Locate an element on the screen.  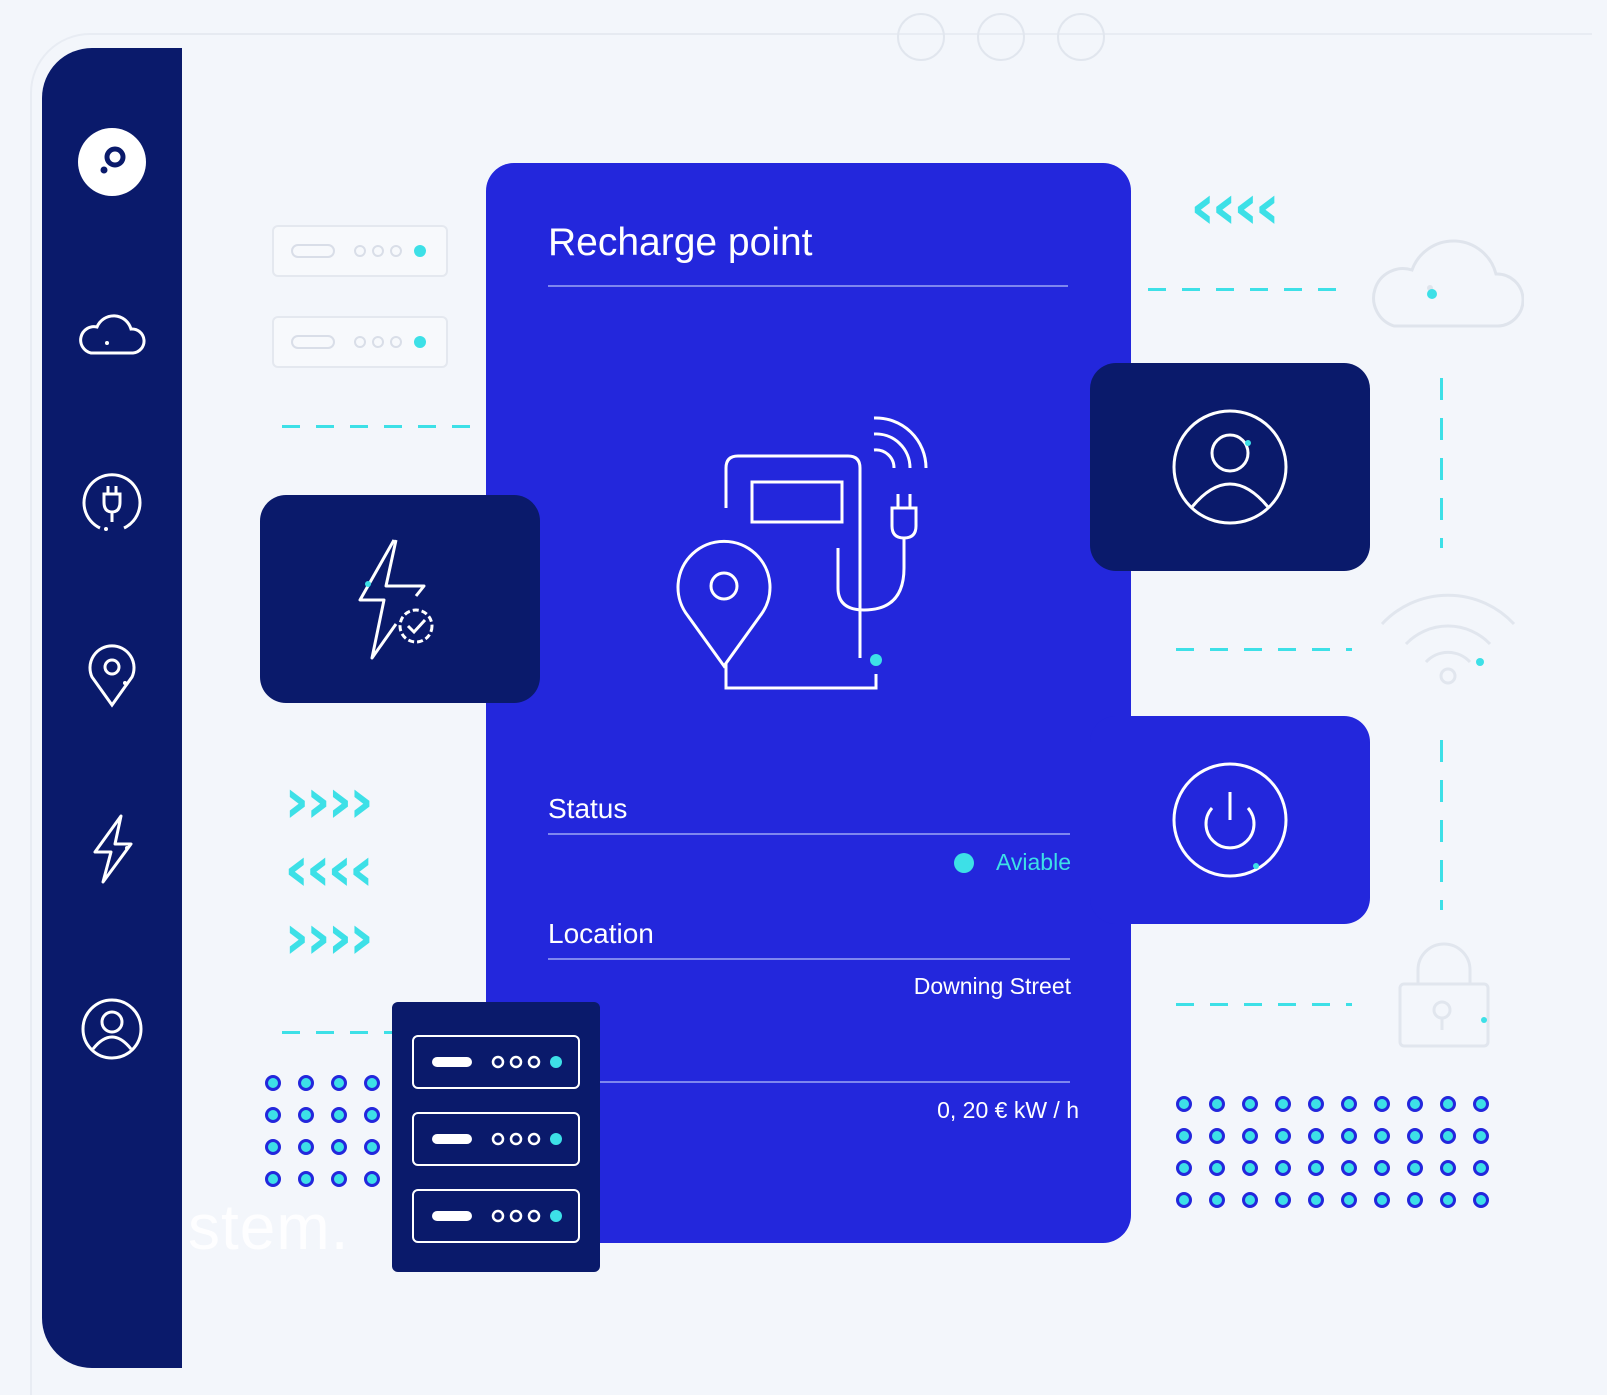
wifi-icon is located at coordinates (1448, 639).